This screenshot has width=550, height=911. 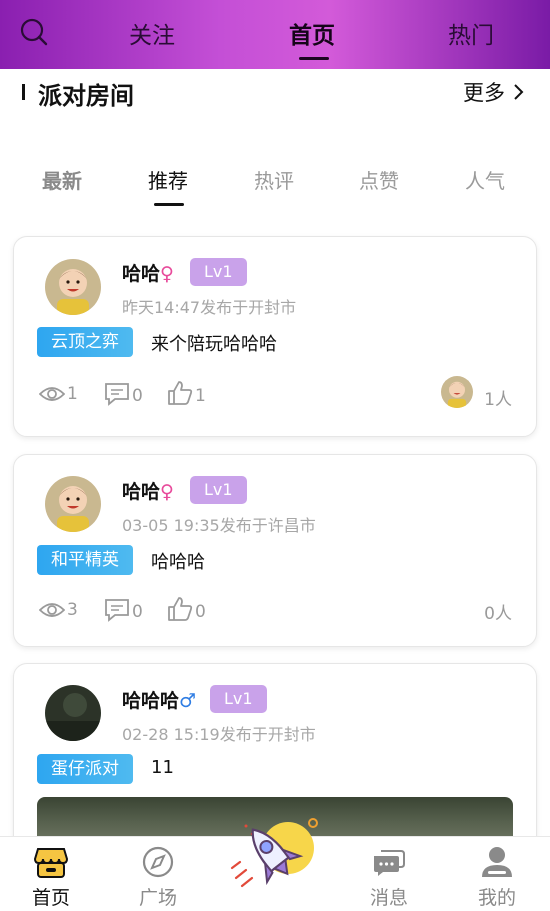 I want to click on tab-follow: 关注, so click(x=152, y=33).